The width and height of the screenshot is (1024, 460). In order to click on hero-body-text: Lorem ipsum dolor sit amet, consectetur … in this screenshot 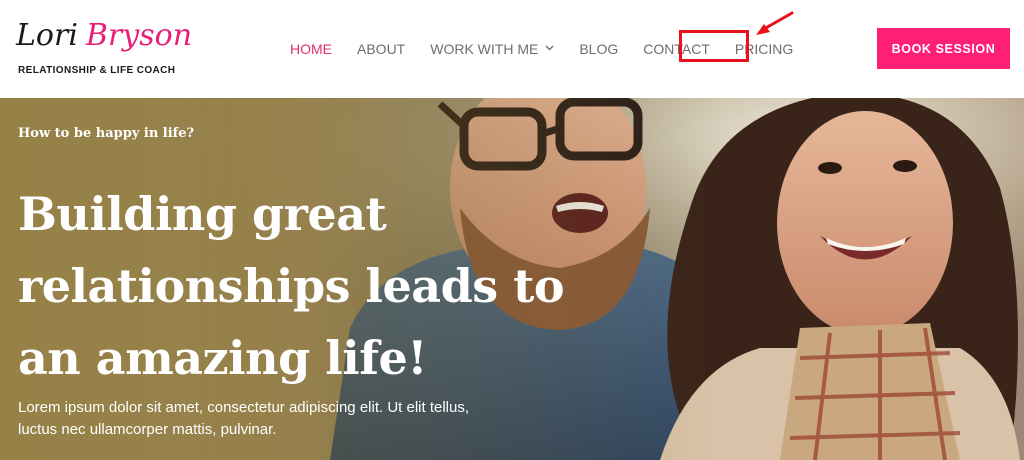, I will do `click(268, 419)`.